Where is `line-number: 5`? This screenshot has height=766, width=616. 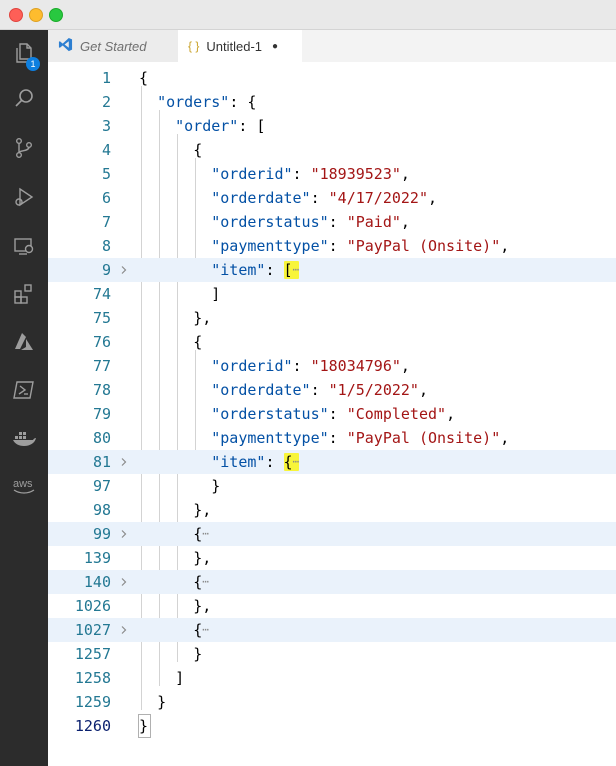 line-number: 5 is located at coordinates (106, 174).